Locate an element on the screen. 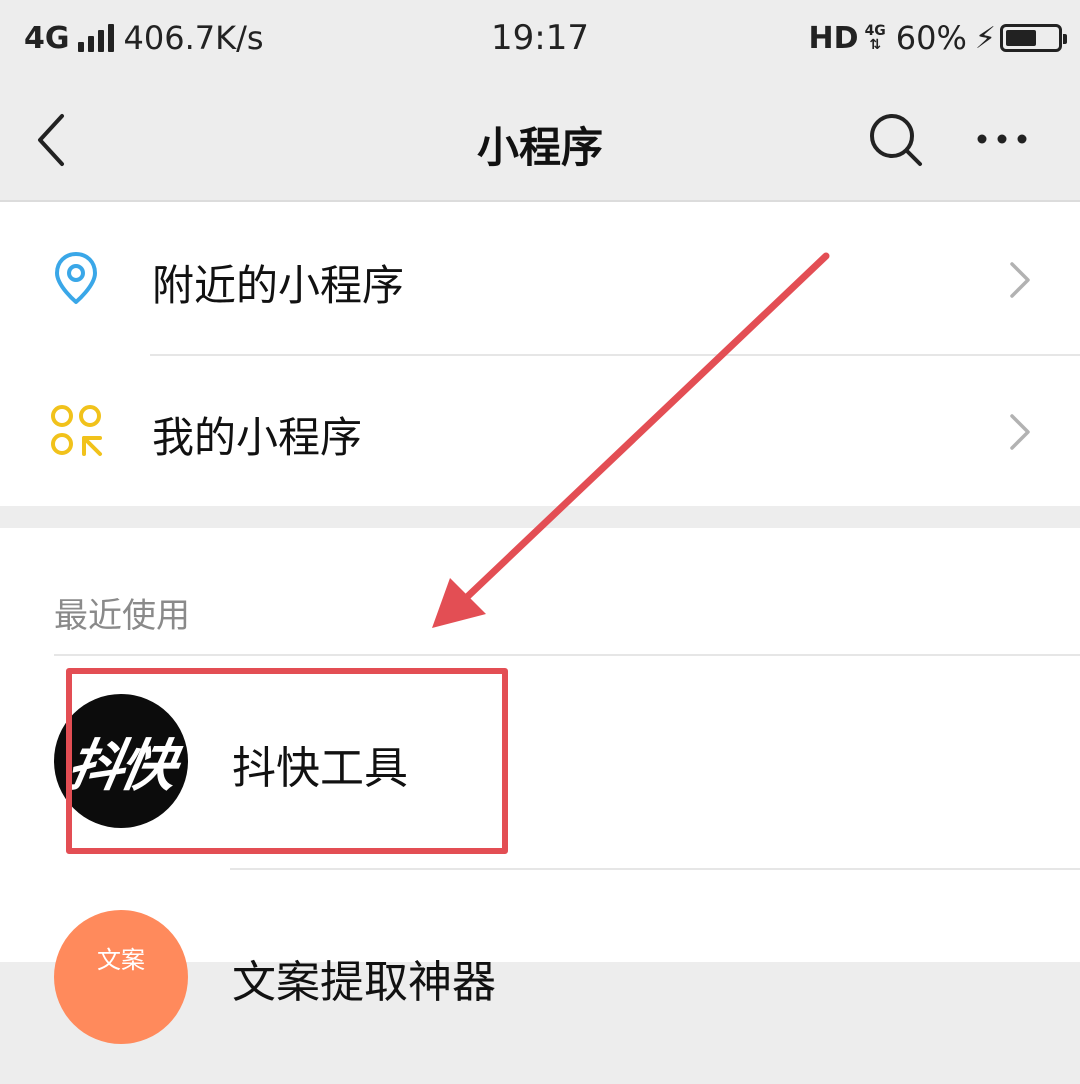 The width and height of the screenshot is (1080, 1084). app-name: 抖快工具 is located at coordinates (320, 768).